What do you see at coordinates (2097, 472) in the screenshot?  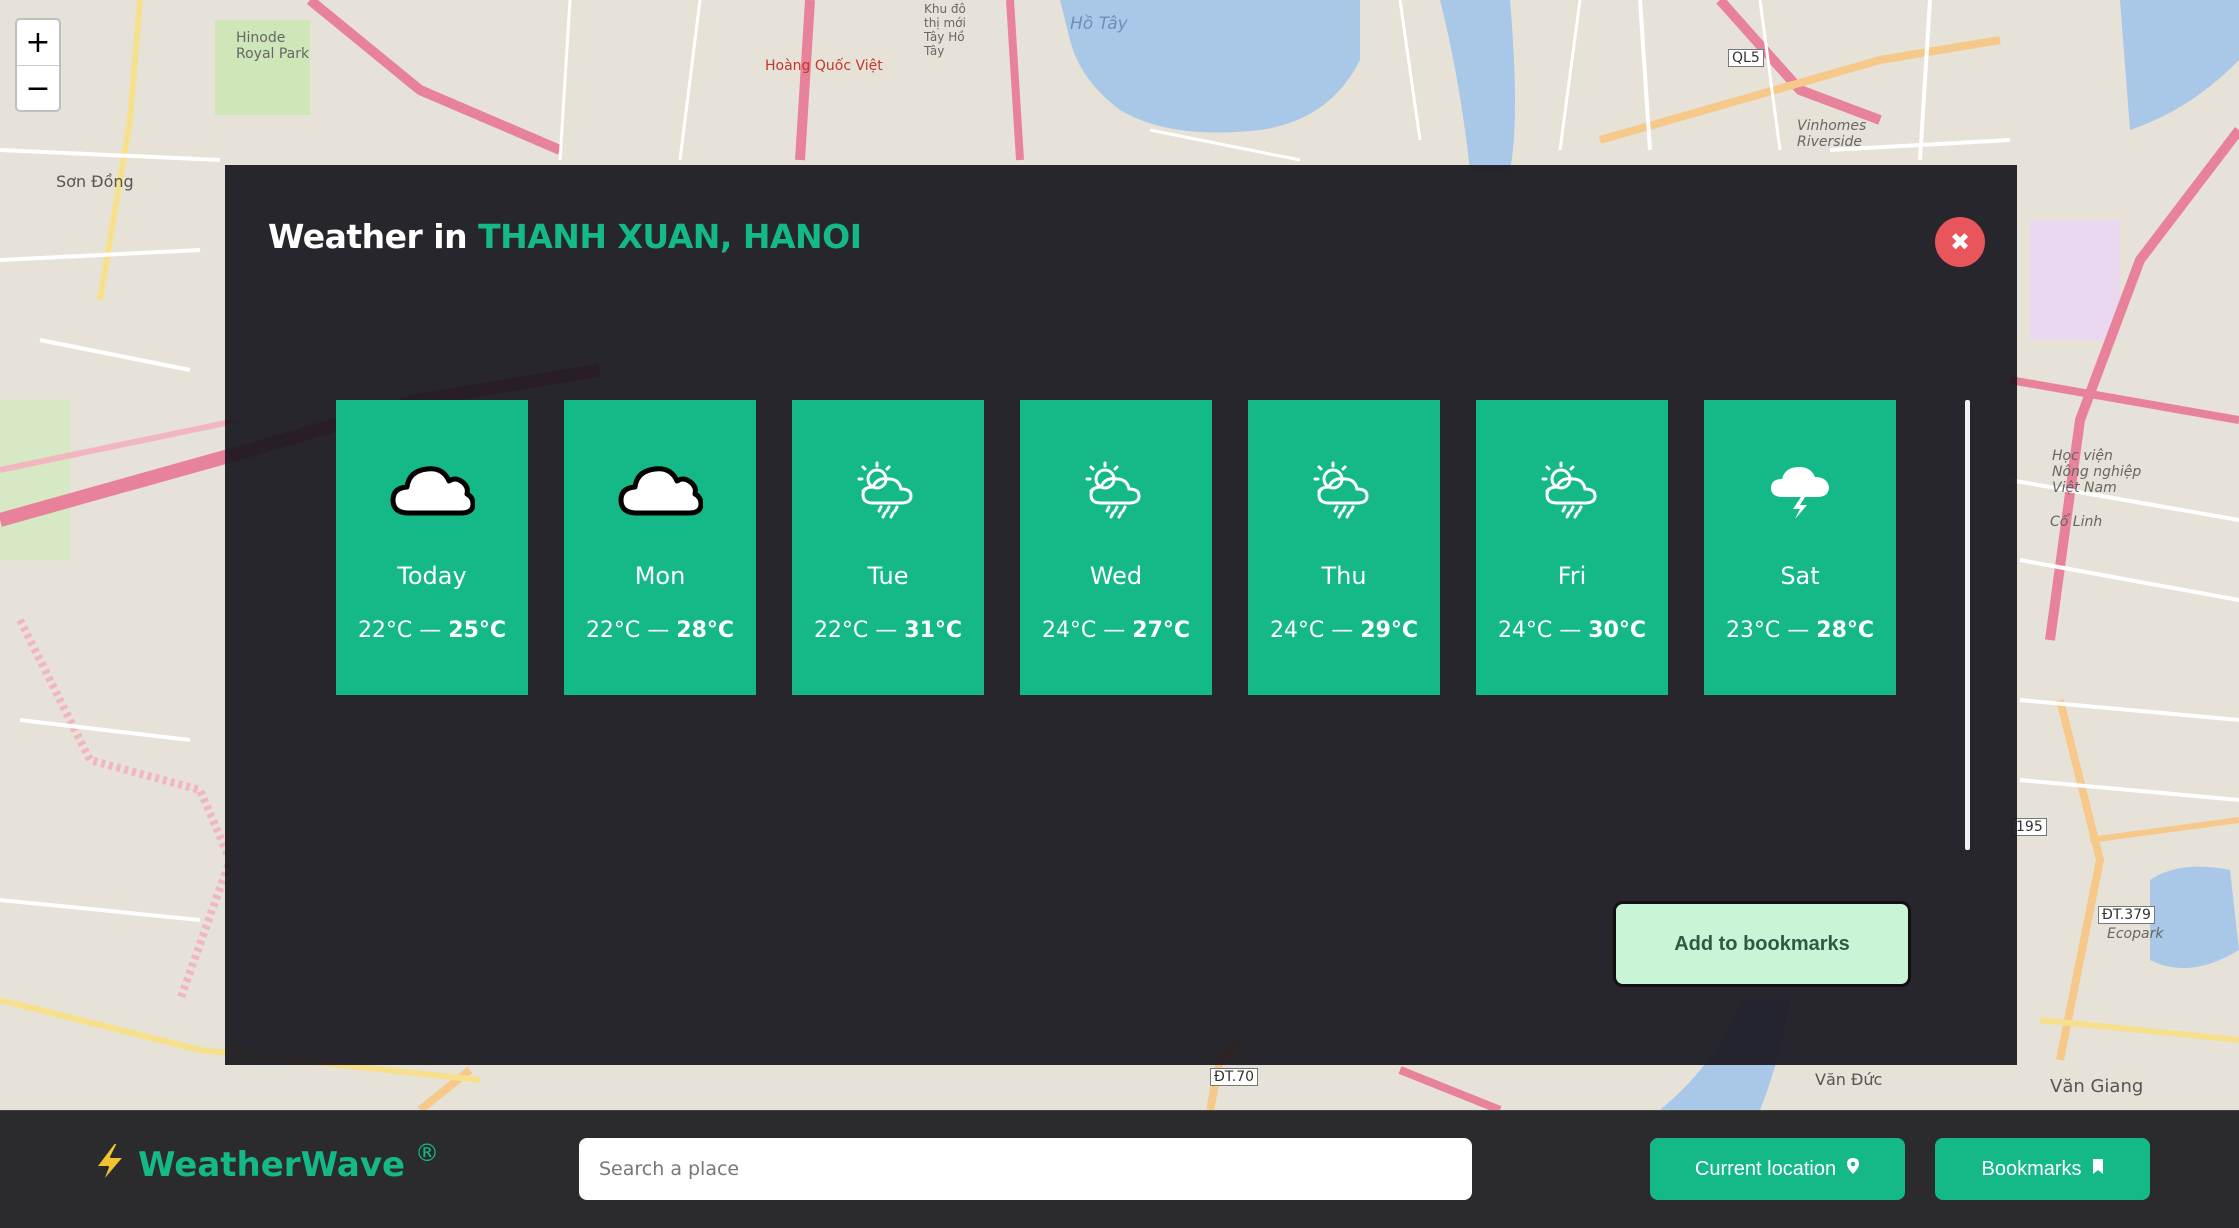 I see `map-label: Học viện Nông nghiệp Việt Nam` at bounding box center [2097, 472].